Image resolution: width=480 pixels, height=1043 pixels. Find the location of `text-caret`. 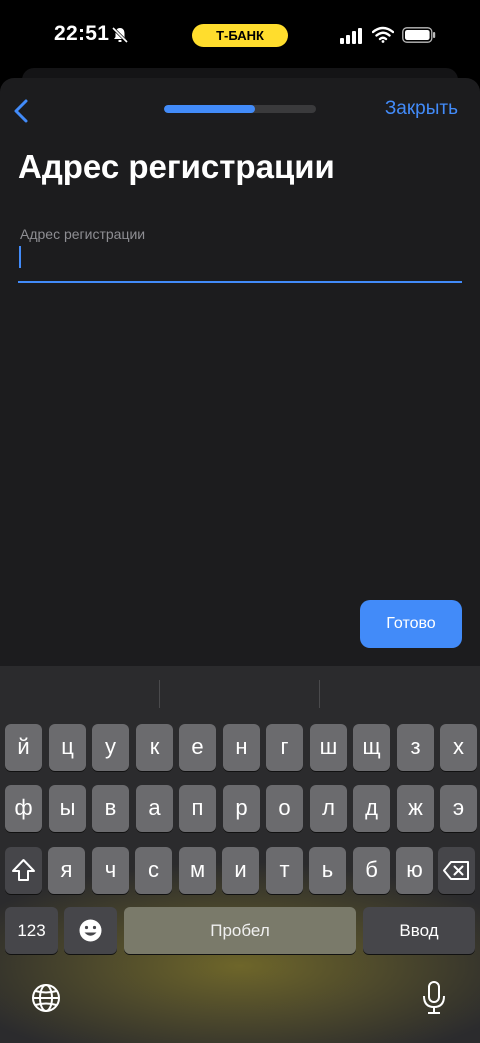

text-caret is located at coordinates (20, 257).